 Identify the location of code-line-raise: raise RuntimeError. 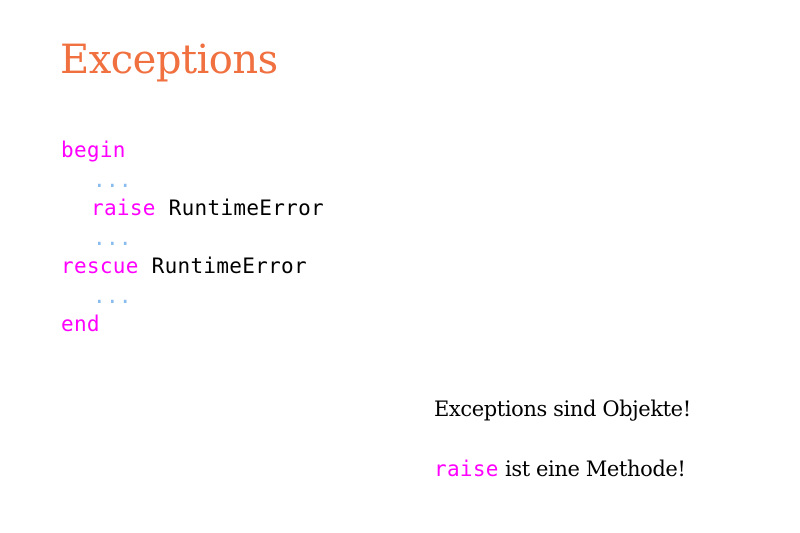
(207, 208).